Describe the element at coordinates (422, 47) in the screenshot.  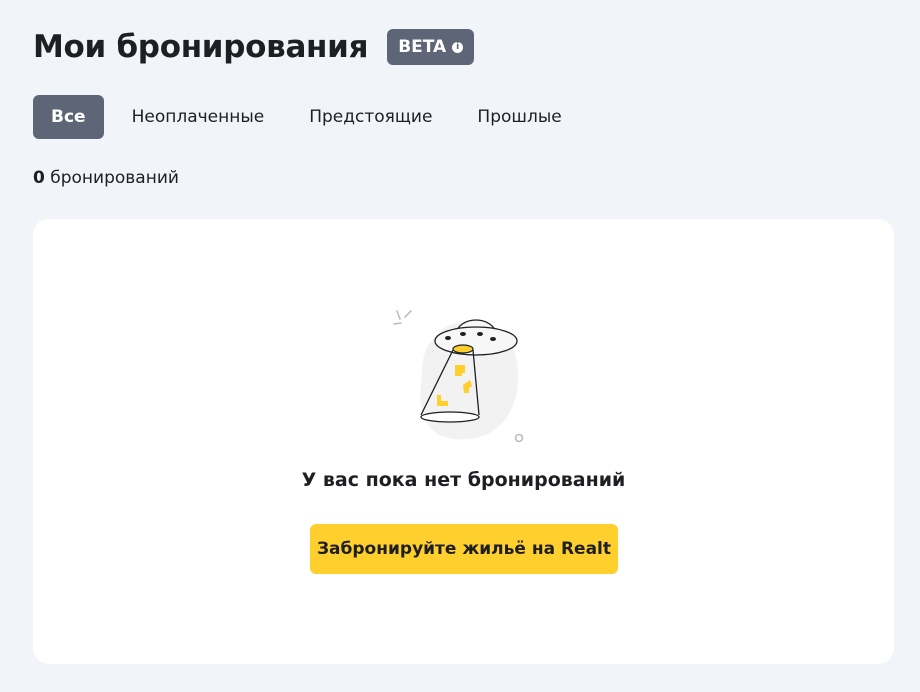
I see `beta-badge-label: BETA` at that location.